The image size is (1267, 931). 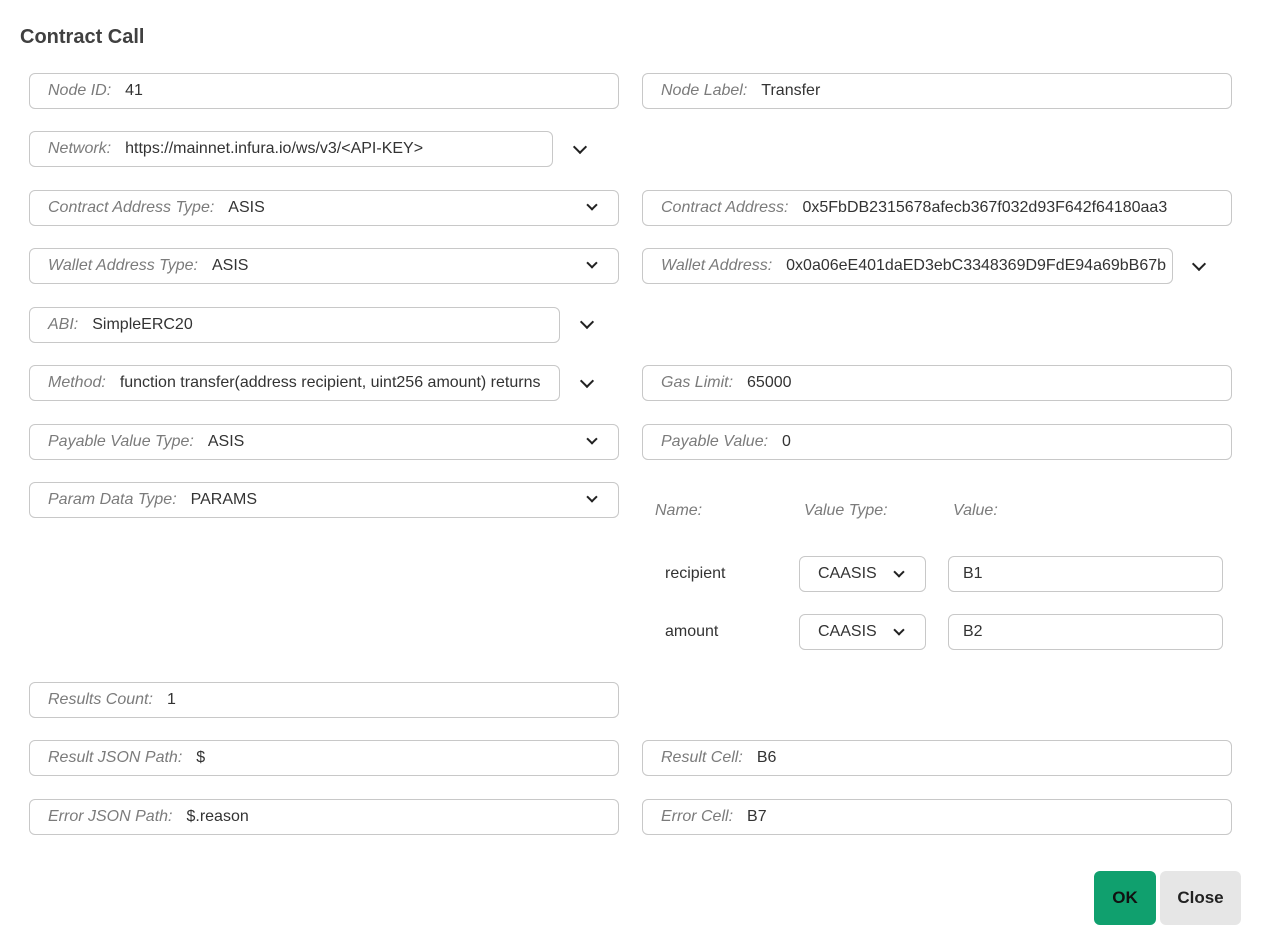 I want to click on param-value-type-select-recipient: CAASIS, so click(x=862, y=574).